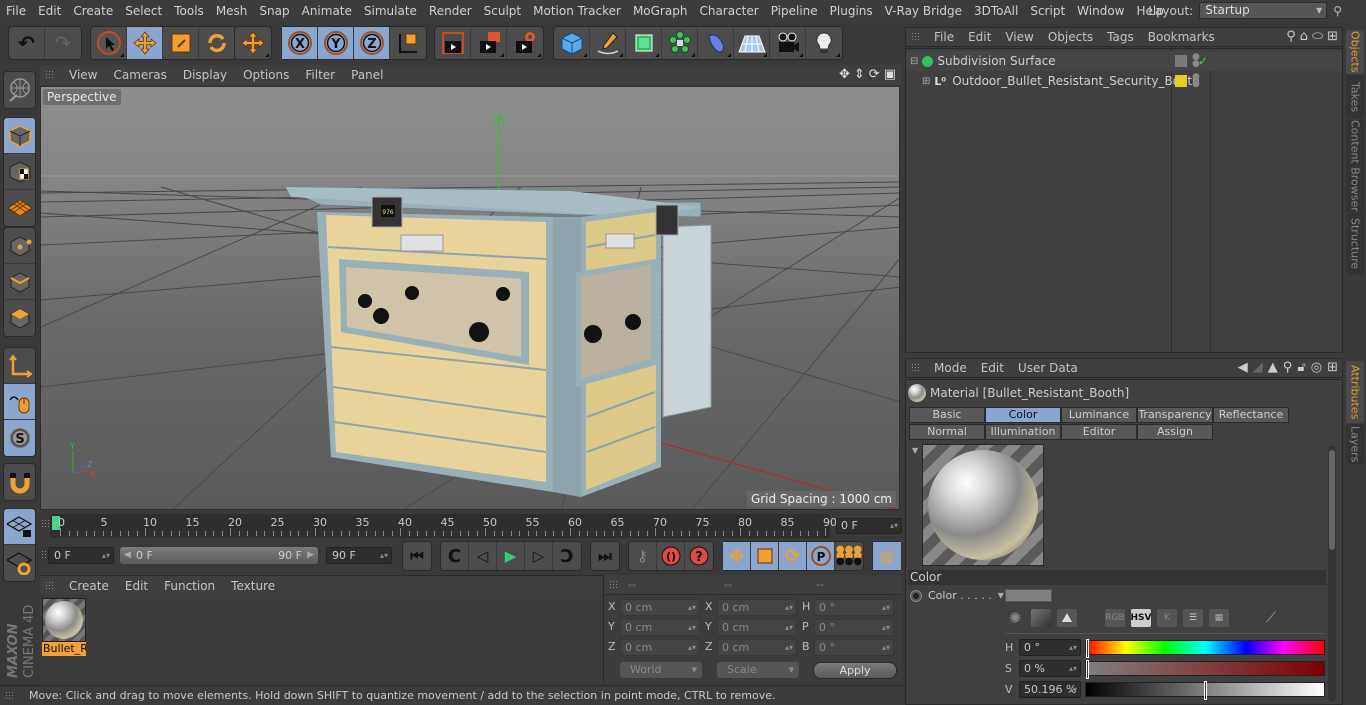 The width and height of the screenshot is (1366, 705). Describe the element at coordinates (19, 402) in the screenshot. I see `tweak-mode-button` at that location.